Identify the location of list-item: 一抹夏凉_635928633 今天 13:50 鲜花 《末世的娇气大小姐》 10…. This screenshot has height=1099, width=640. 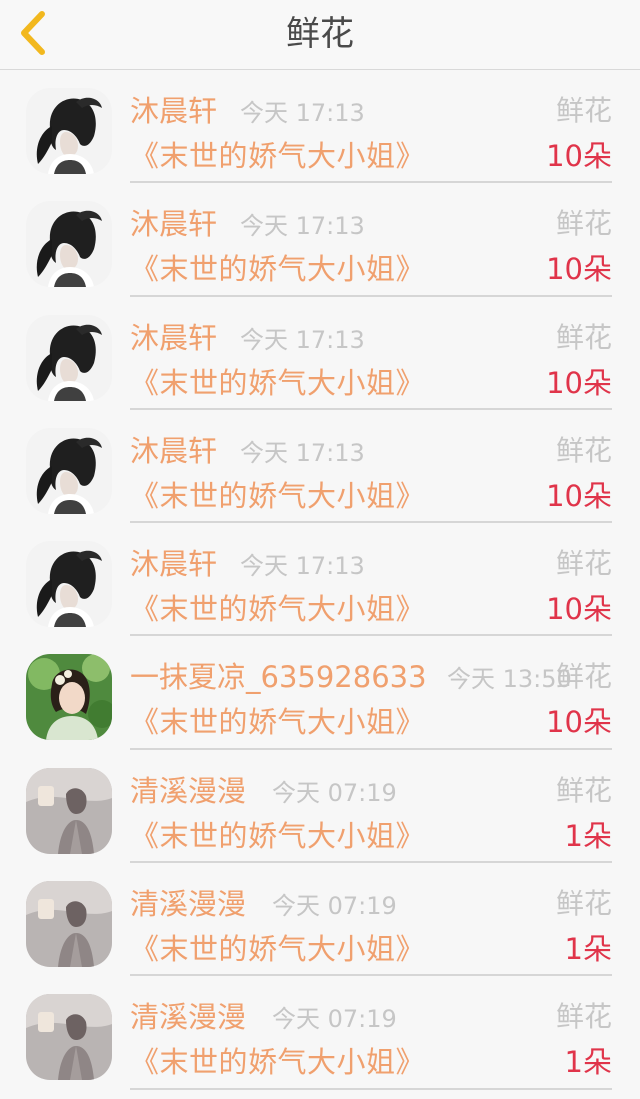
(320, 693).